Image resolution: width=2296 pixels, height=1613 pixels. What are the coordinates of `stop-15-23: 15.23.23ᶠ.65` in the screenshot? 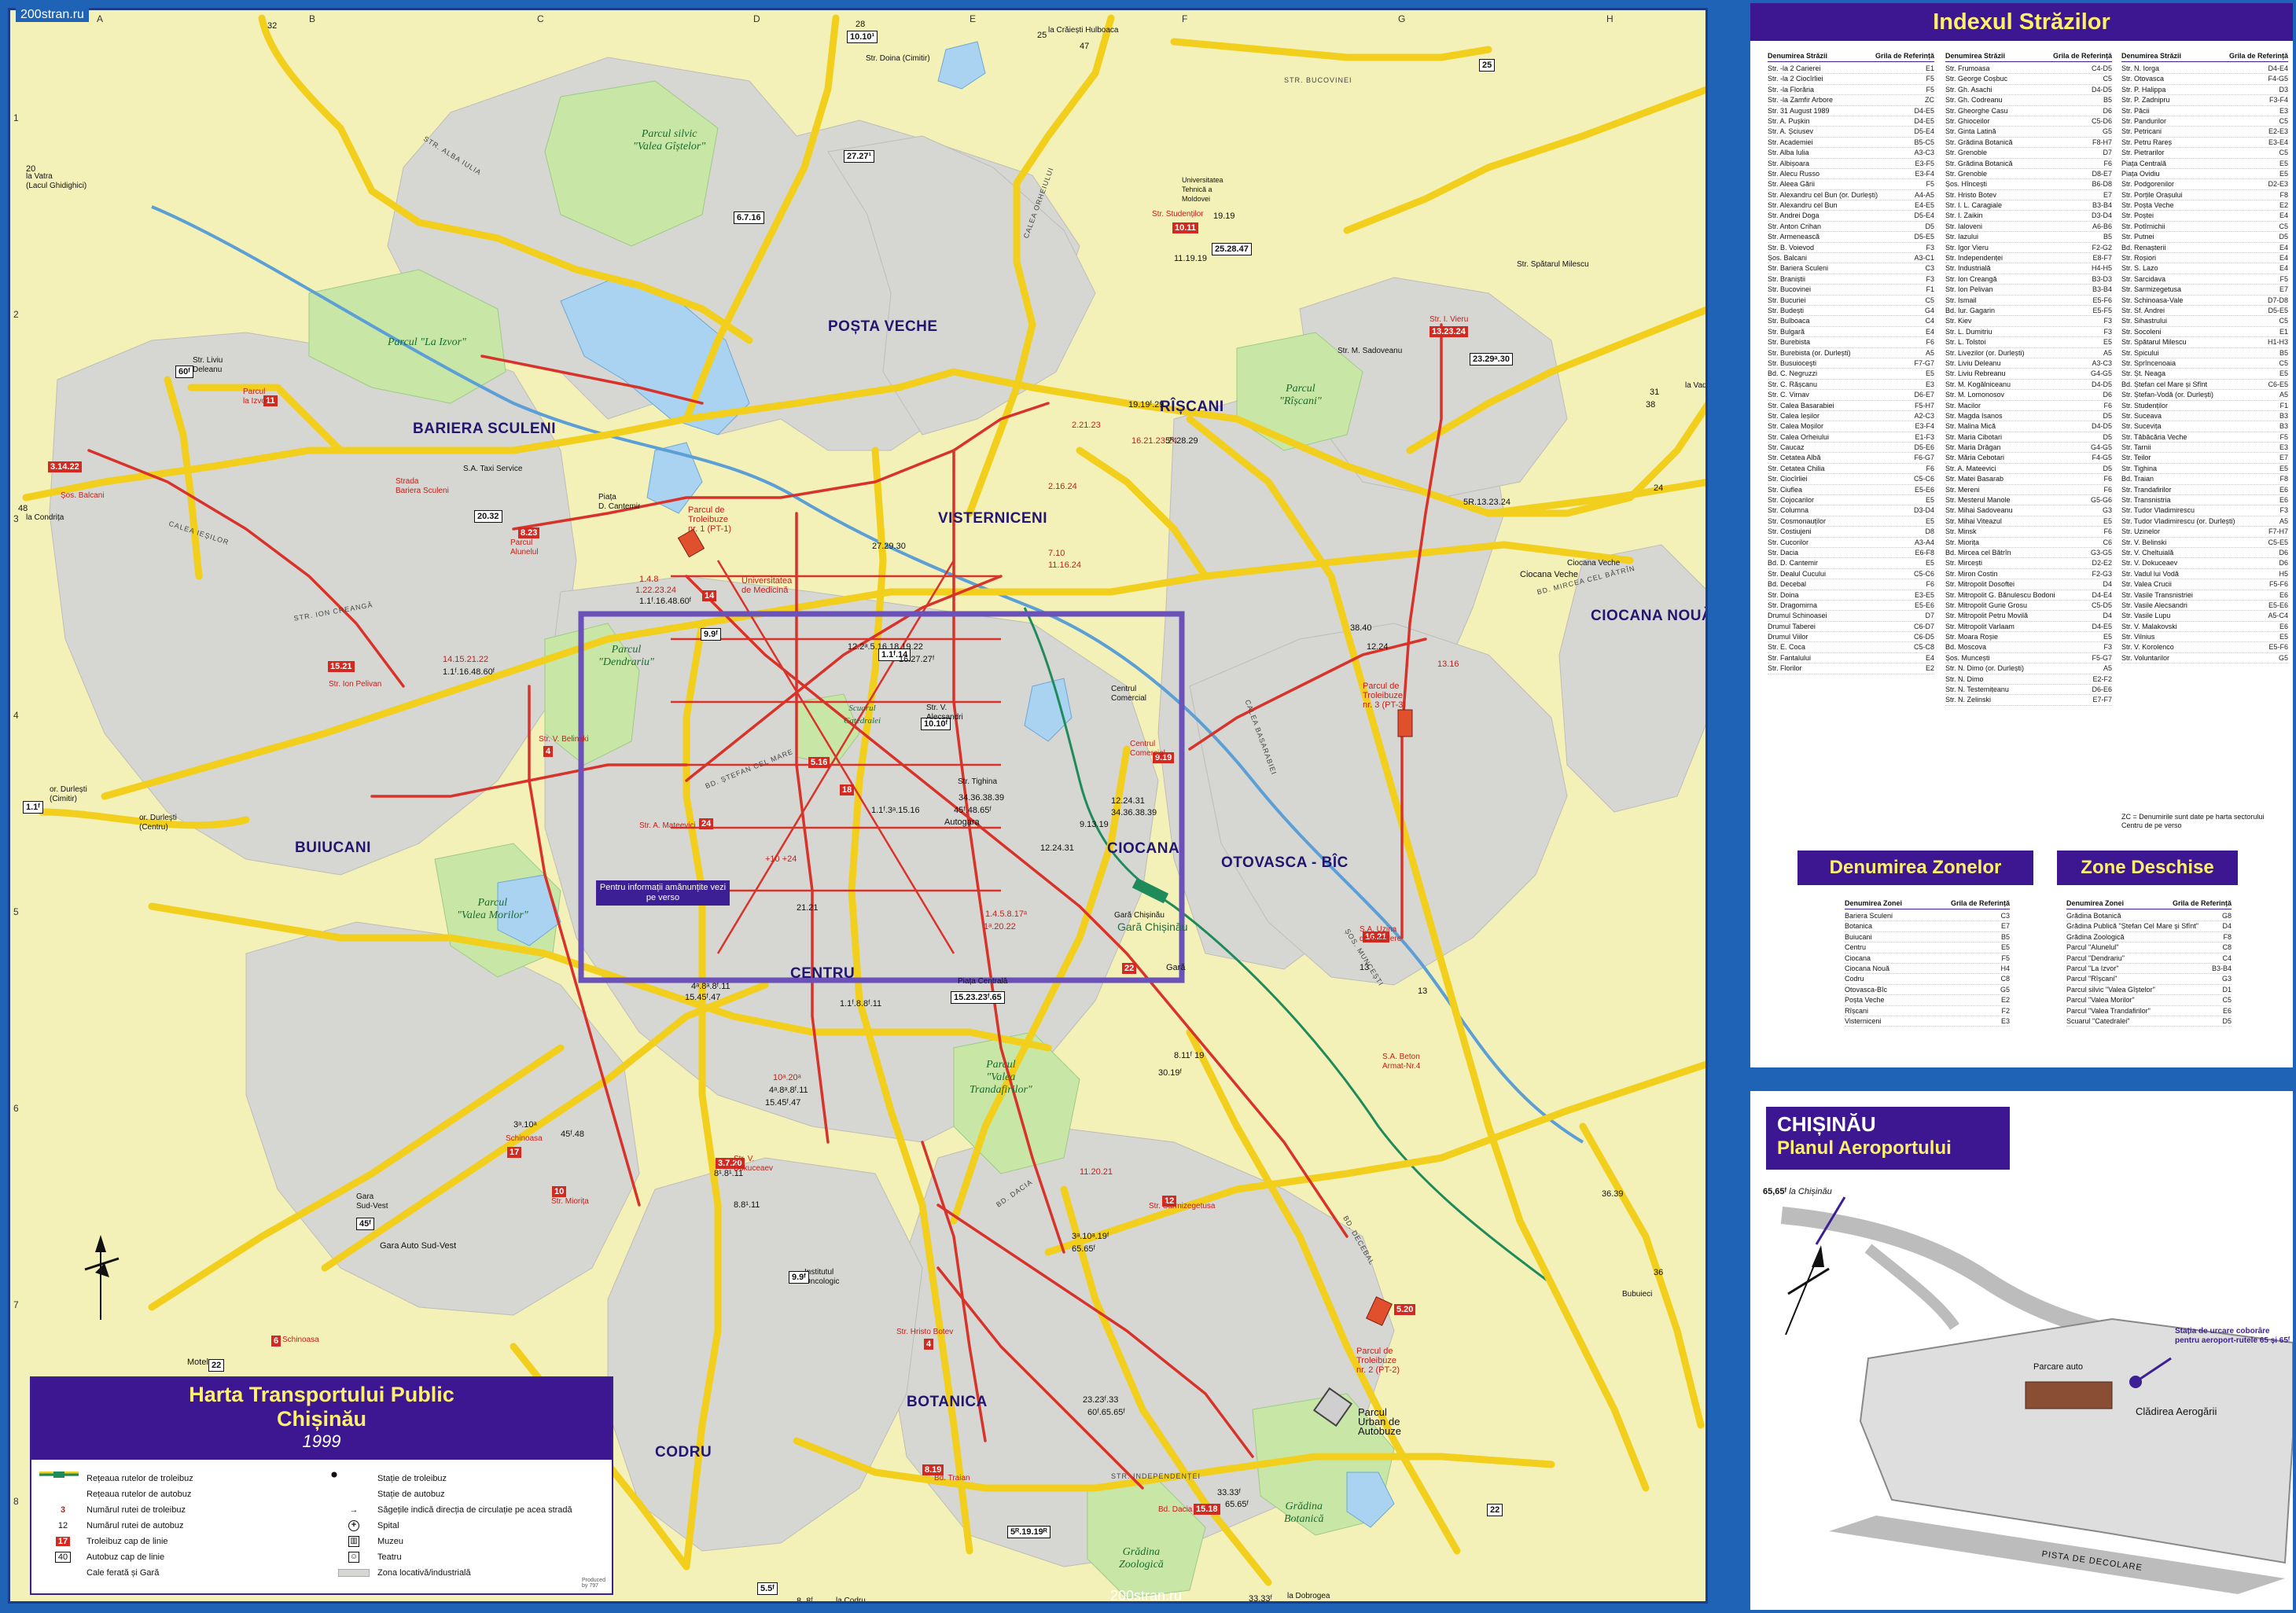 It's located at (978, 997).